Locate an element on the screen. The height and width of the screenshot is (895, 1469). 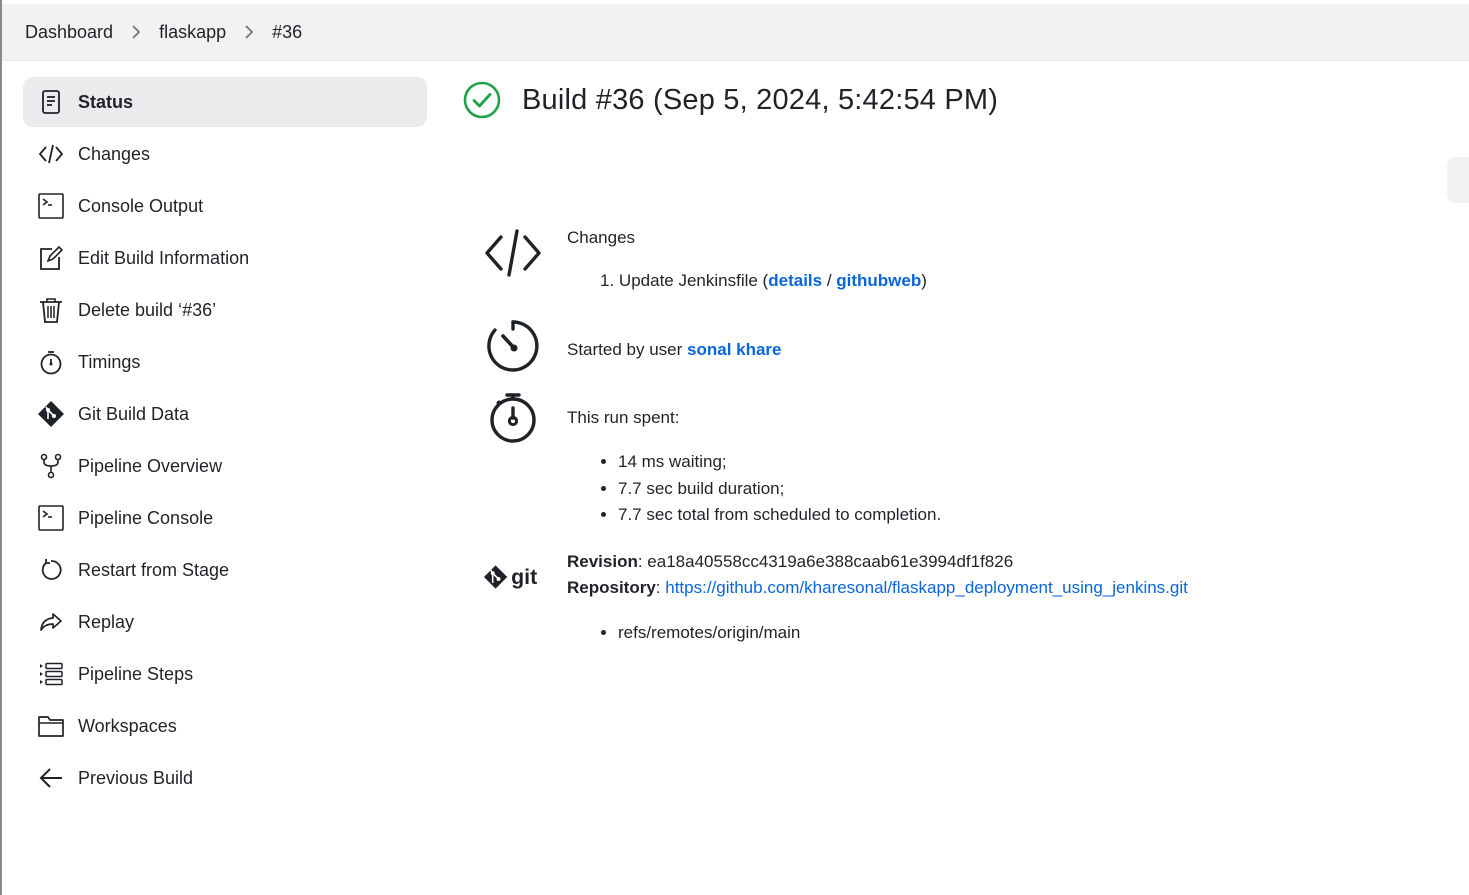
side-panel-toggle is located at coordinates (1458, 180).